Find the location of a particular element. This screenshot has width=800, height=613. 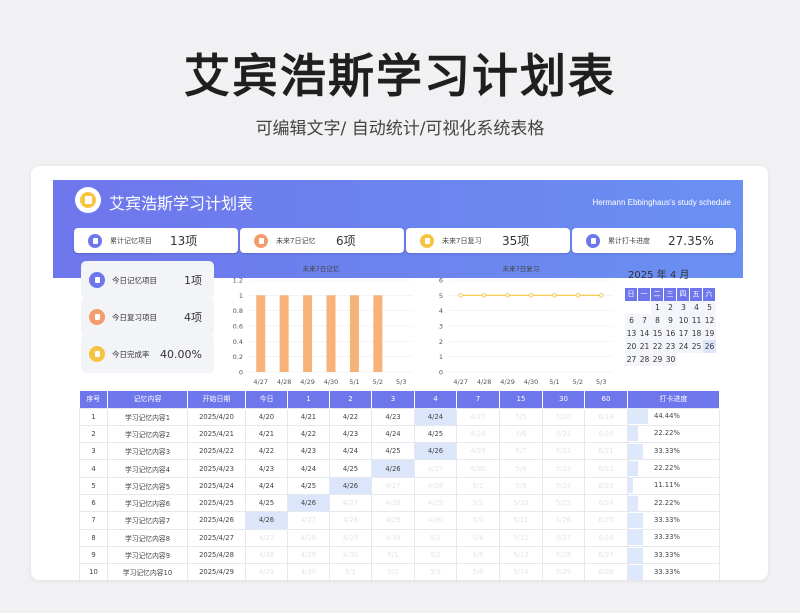

review-date-cell: 5/8 is located at coordinates (521, 468).